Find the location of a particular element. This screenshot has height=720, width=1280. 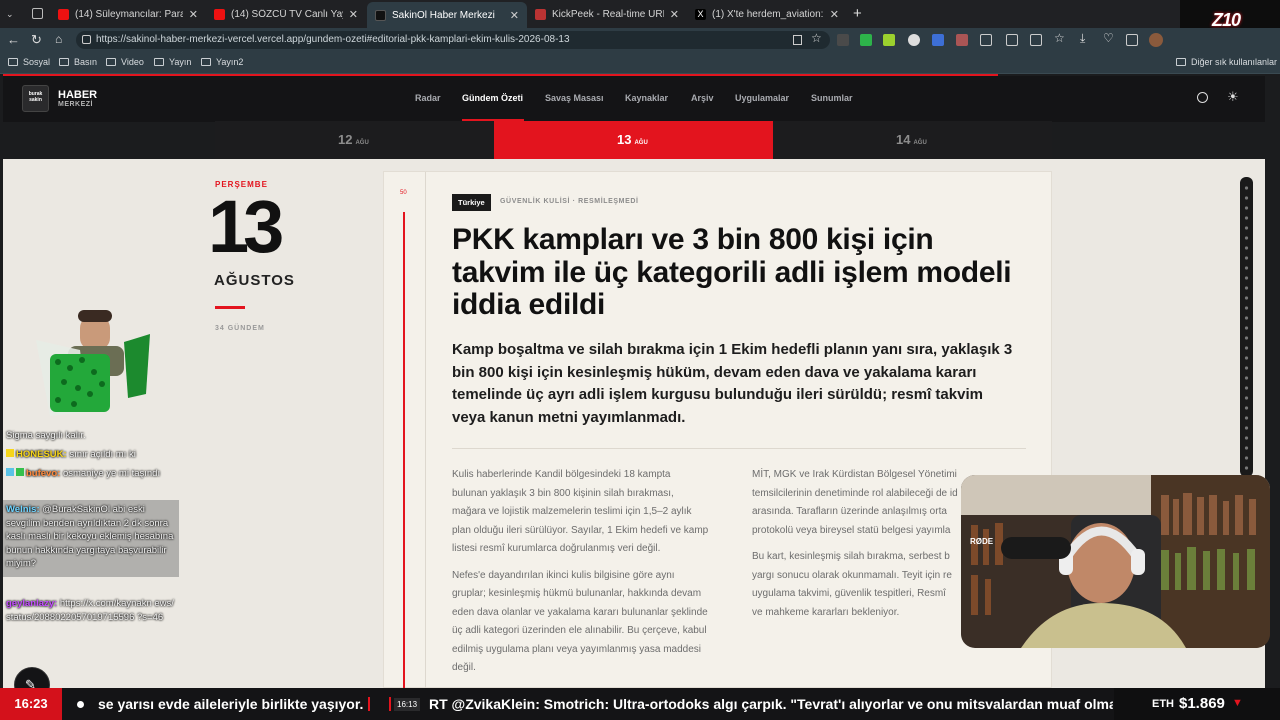

date-prev: 12 AĞU is located at coordinates (353, 139).